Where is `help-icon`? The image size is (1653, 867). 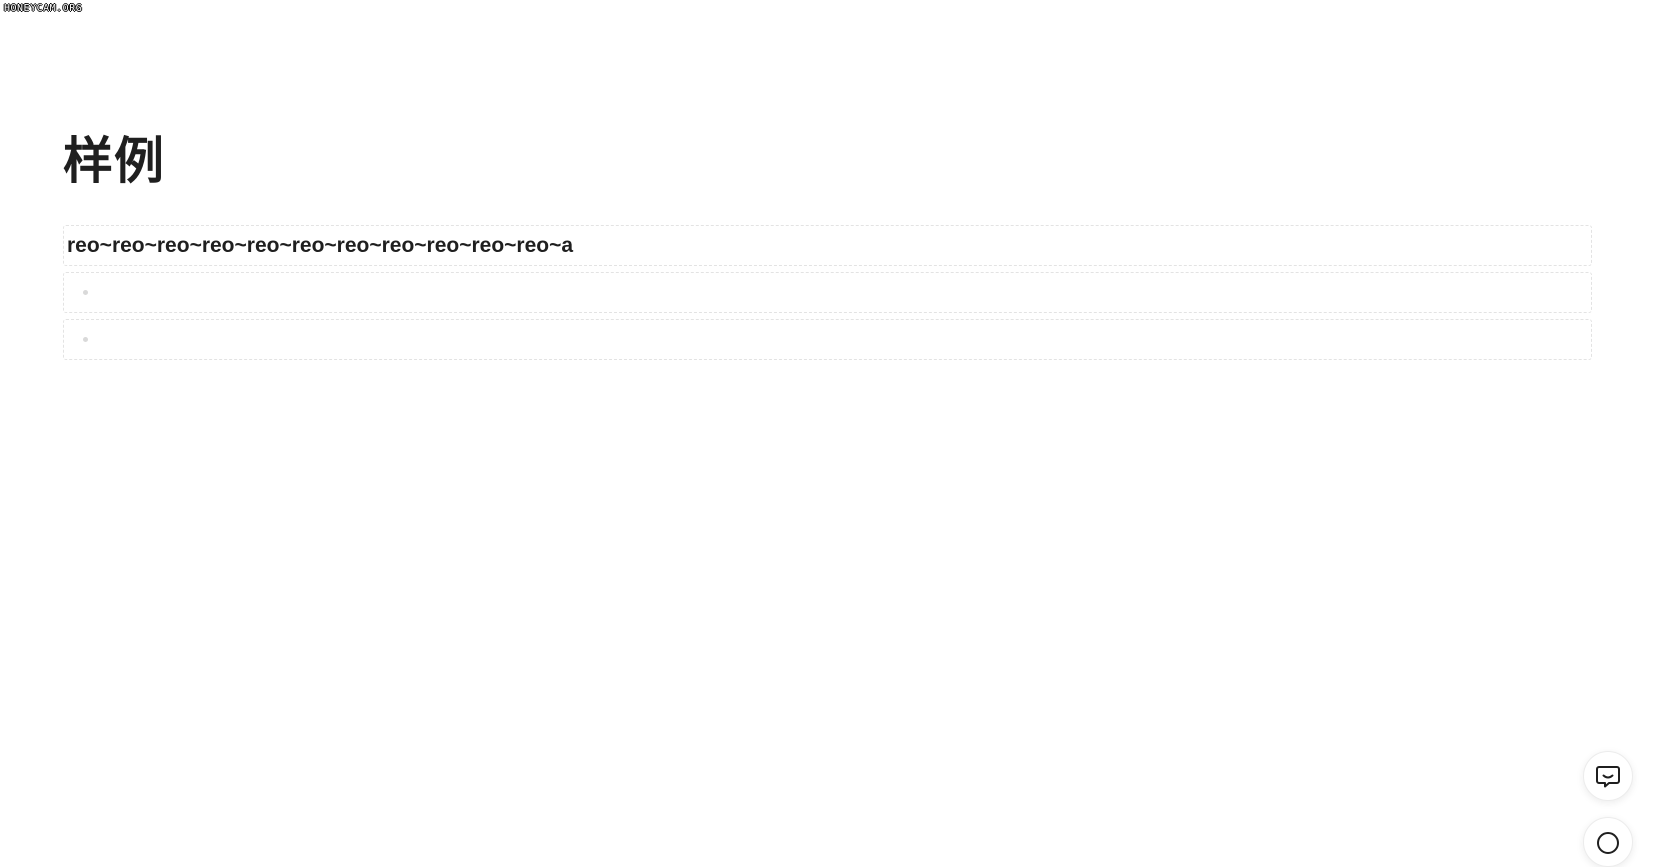
help-icon is located at coordinates (1608, 843).